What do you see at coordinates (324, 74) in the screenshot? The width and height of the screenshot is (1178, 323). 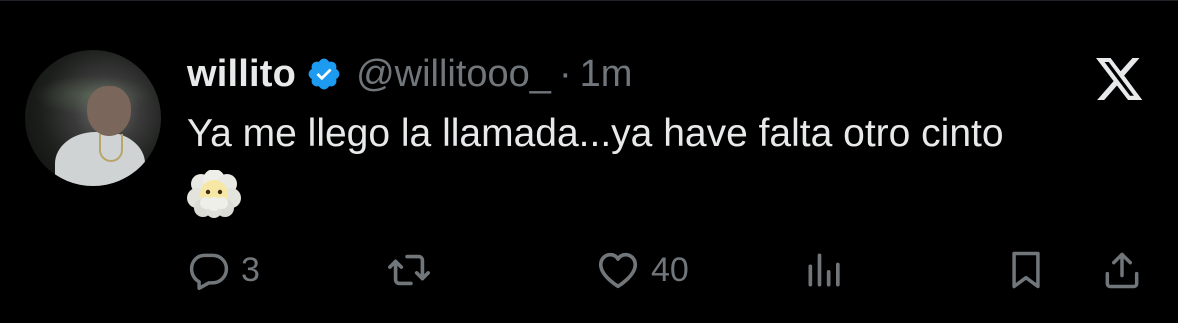 I see `verified-badge-icon` at bounding box center [324, 74].